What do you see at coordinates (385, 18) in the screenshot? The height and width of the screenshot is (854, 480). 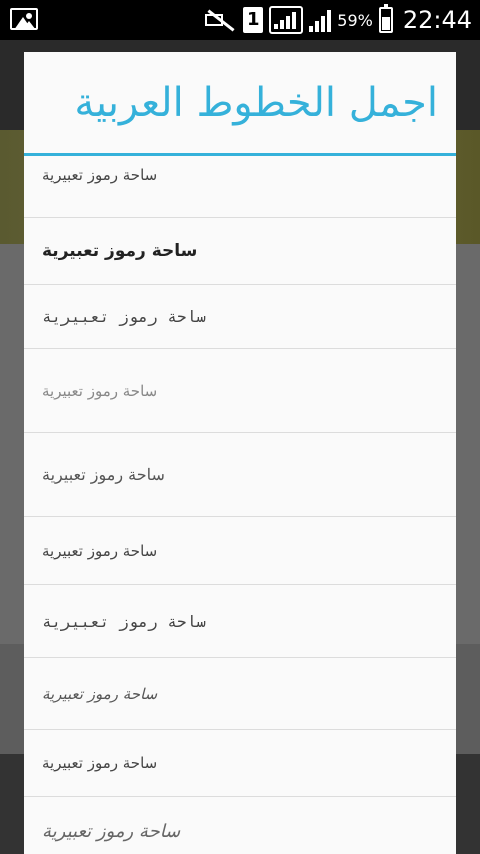 I see `battery-icon` at bounding box center [385, 18].